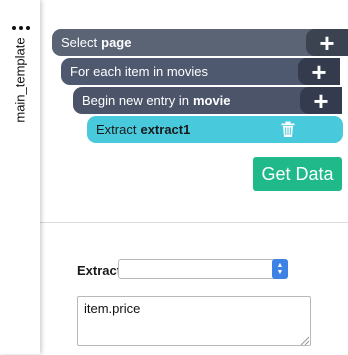  Describe the element at coordinates (194, 321) in the screenshot. I see `extract-expression-input: item.price` at that location.